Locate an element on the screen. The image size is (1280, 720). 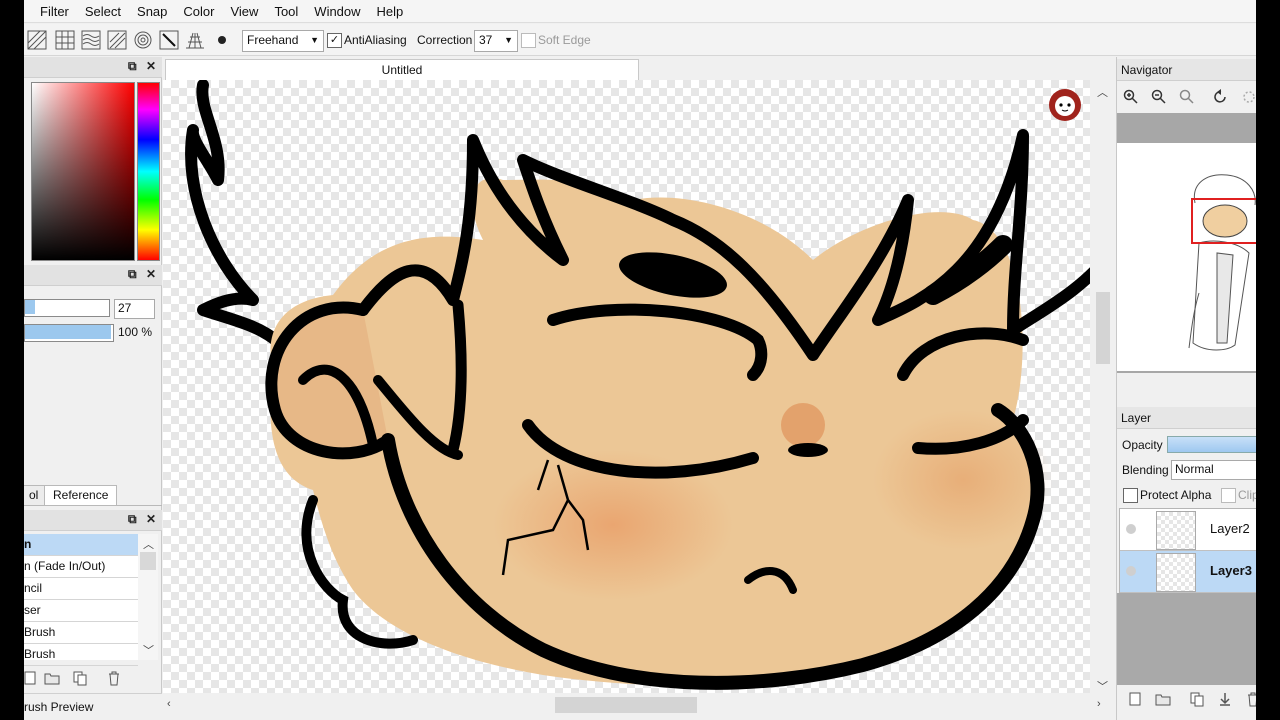
hatch-diagonal-icon is located at coordinates (38, 41).